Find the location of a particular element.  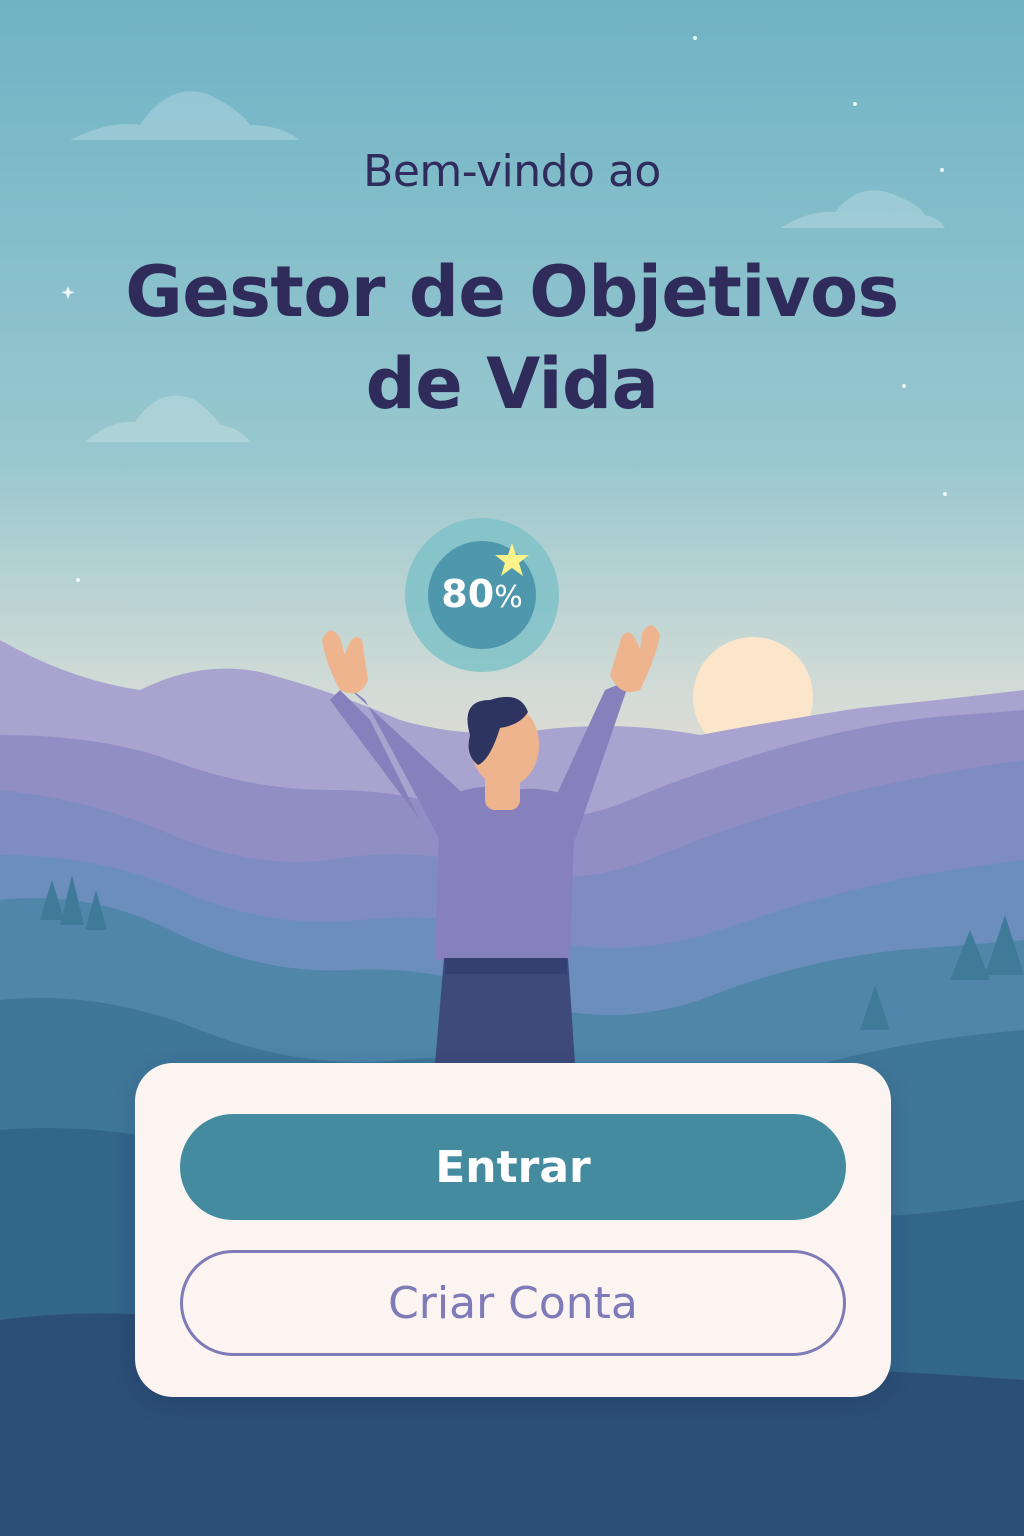

app-title-line-1: Gestor de Objetivos is located at coordinates (512, 292).